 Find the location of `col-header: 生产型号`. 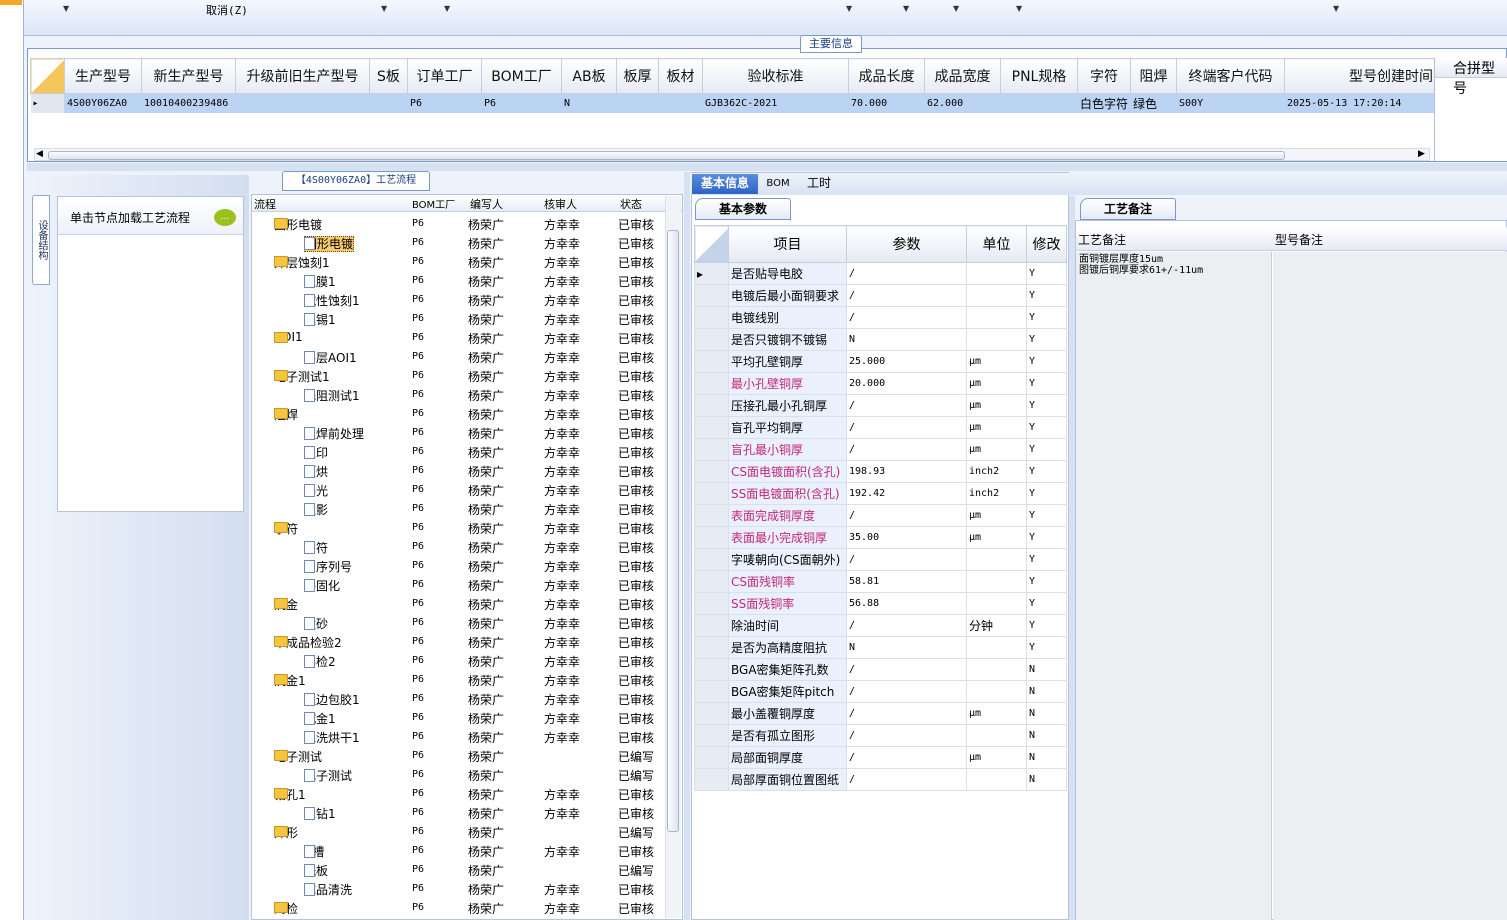

col-header: 生产型号 is located at coordinates (103, 76).